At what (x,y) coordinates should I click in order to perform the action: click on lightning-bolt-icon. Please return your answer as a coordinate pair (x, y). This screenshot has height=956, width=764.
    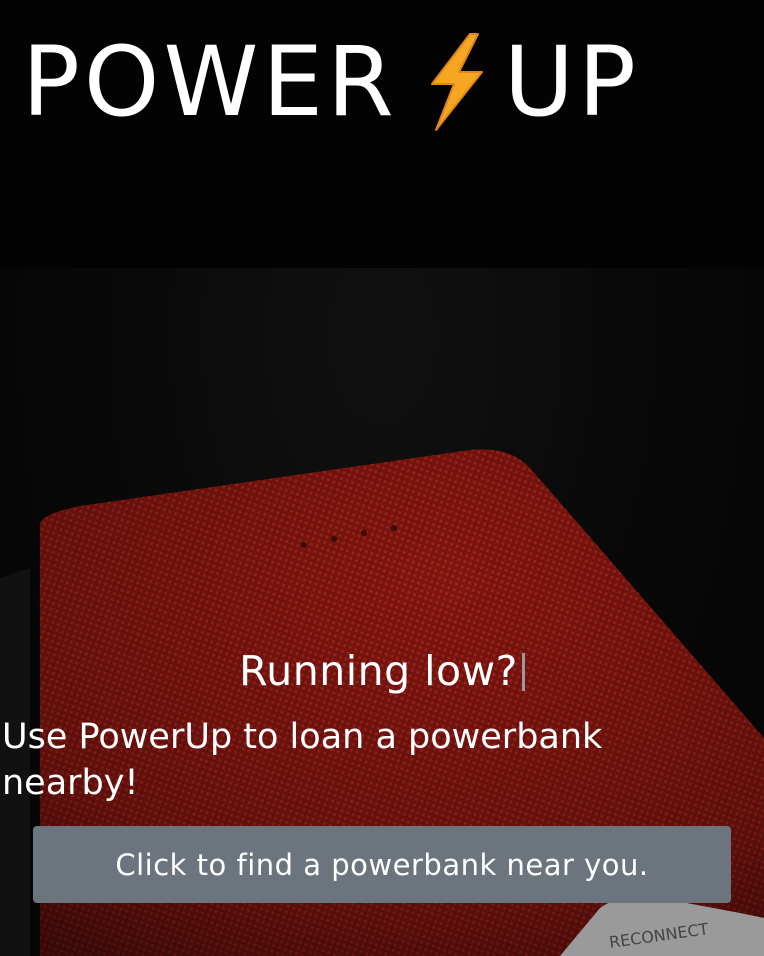
    Looking at the image, I should click on (455, 82).